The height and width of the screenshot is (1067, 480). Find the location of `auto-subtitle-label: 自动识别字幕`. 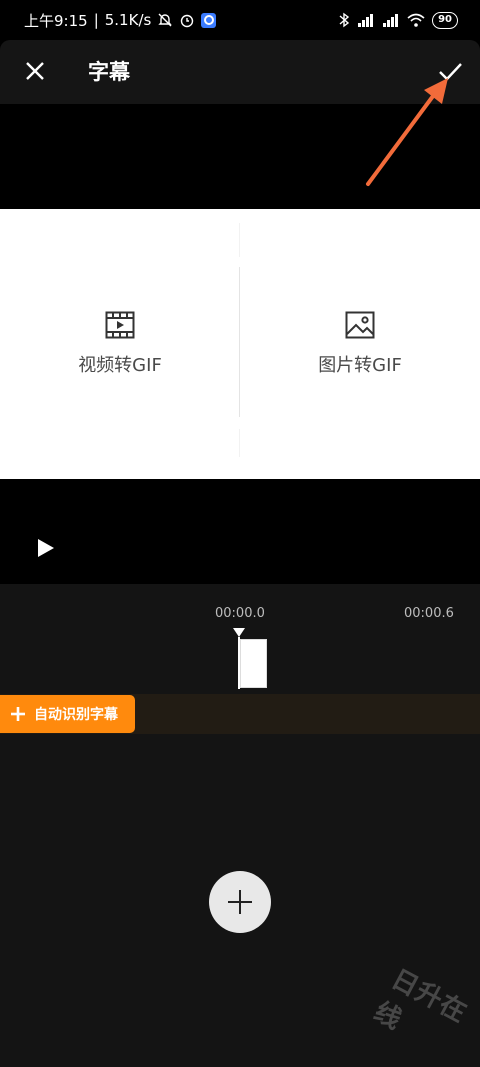

auto-subtitle-label: 自动识别字幕 is located at coordinates (76, 715).